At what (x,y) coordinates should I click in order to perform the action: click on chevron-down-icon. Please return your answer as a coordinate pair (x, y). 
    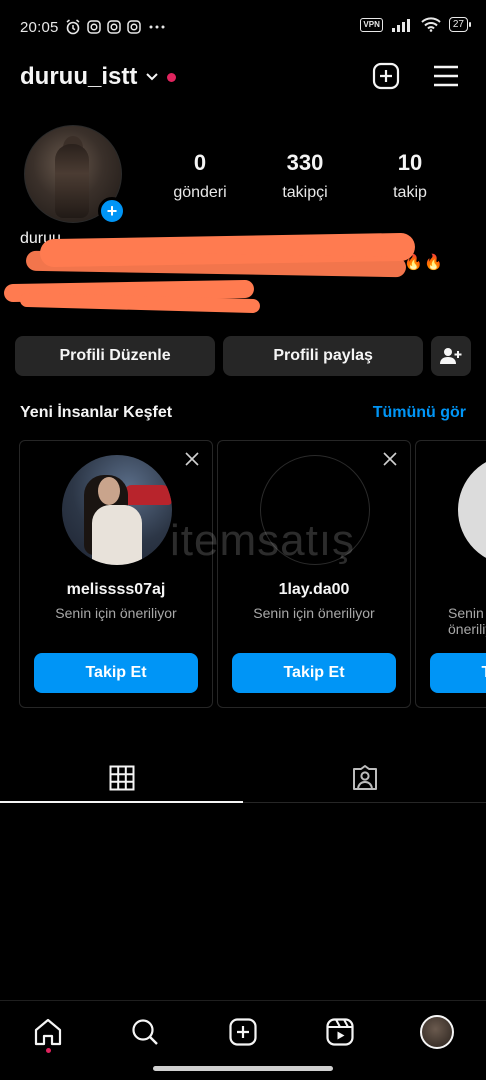
    Looking at the image, I should click on (152, 77).